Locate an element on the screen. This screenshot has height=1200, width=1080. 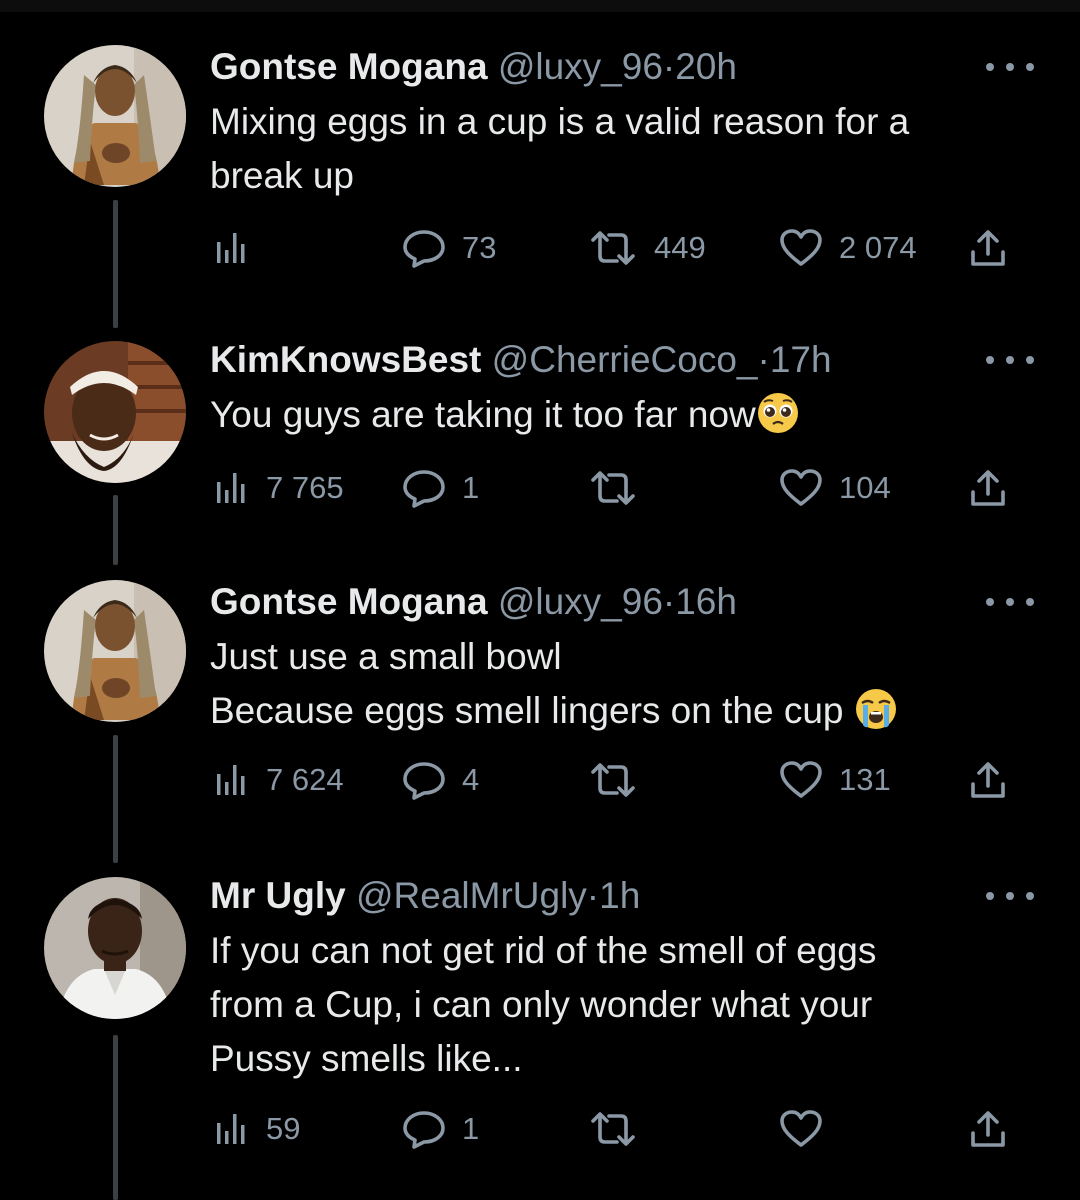
like-count: 104 is located at coordinates (865, 487).